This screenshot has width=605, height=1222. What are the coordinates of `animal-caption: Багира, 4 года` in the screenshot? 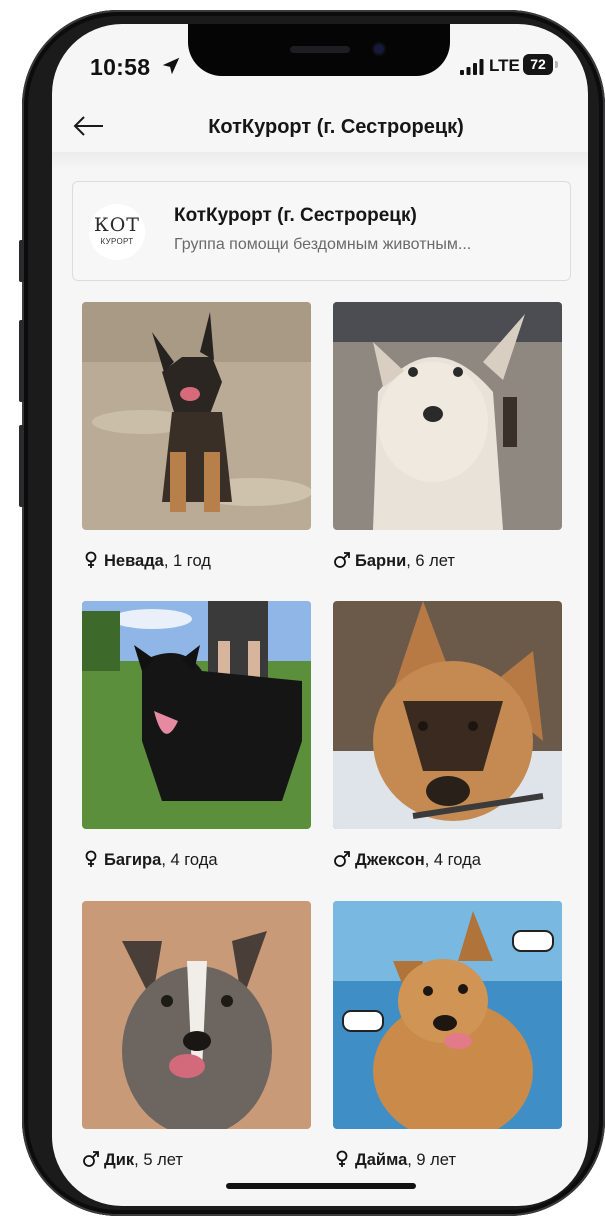 It's located at (196, 860).